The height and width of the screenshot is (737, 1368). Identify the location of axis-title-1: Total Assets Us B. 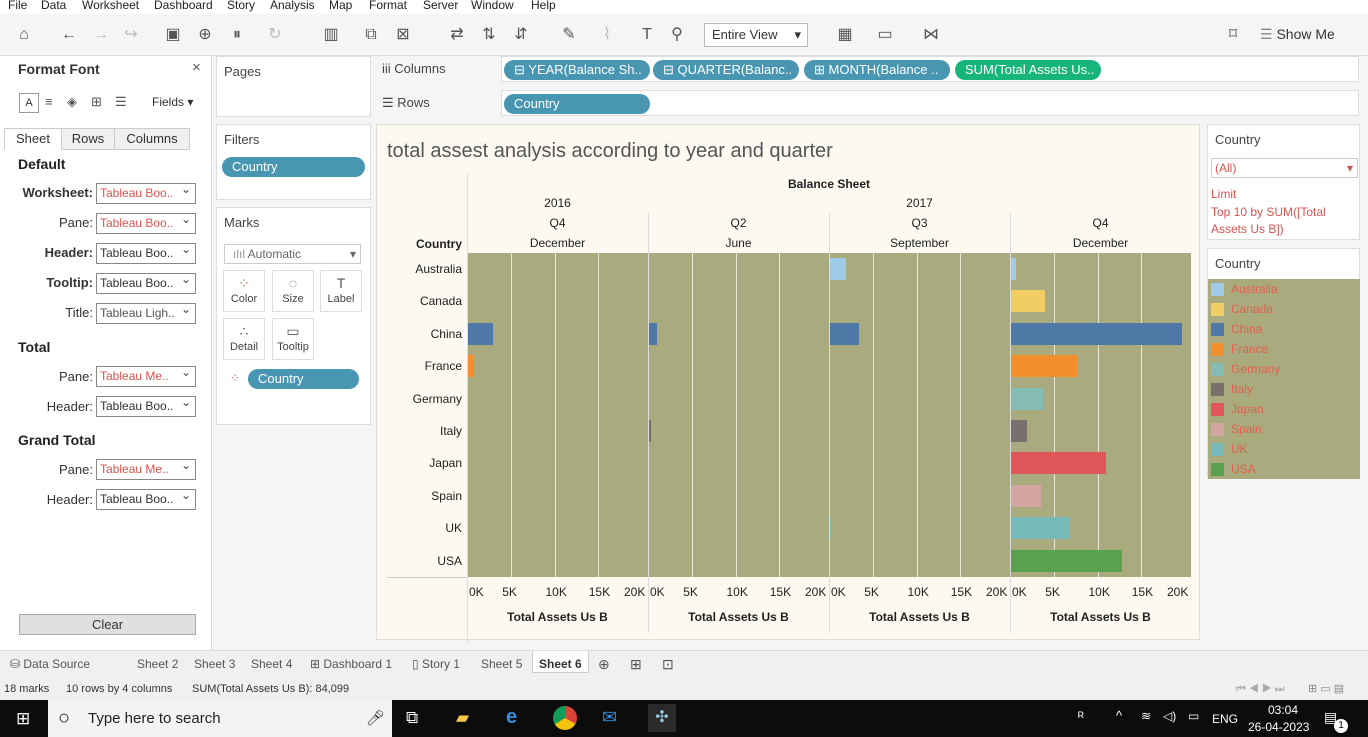
(738, 617).